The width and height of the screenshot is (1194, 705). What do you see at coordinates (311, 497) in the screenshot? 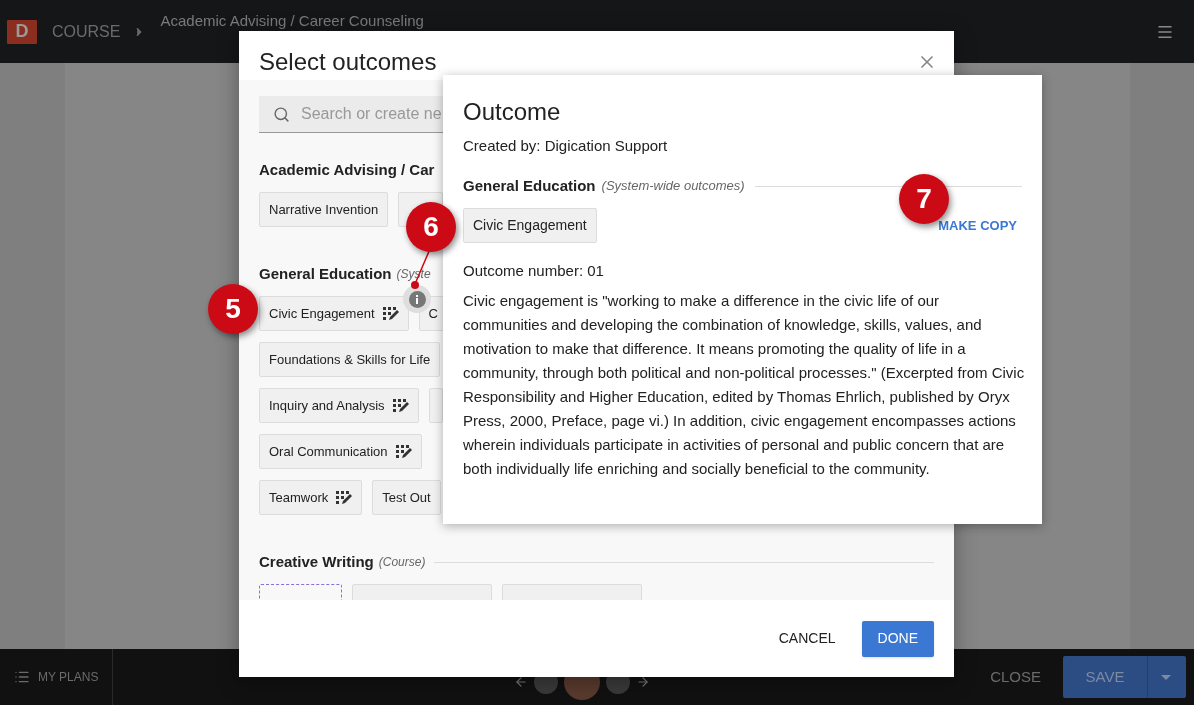
I see `outcome-chip: Teamwork` at bounding box center [311, 497].